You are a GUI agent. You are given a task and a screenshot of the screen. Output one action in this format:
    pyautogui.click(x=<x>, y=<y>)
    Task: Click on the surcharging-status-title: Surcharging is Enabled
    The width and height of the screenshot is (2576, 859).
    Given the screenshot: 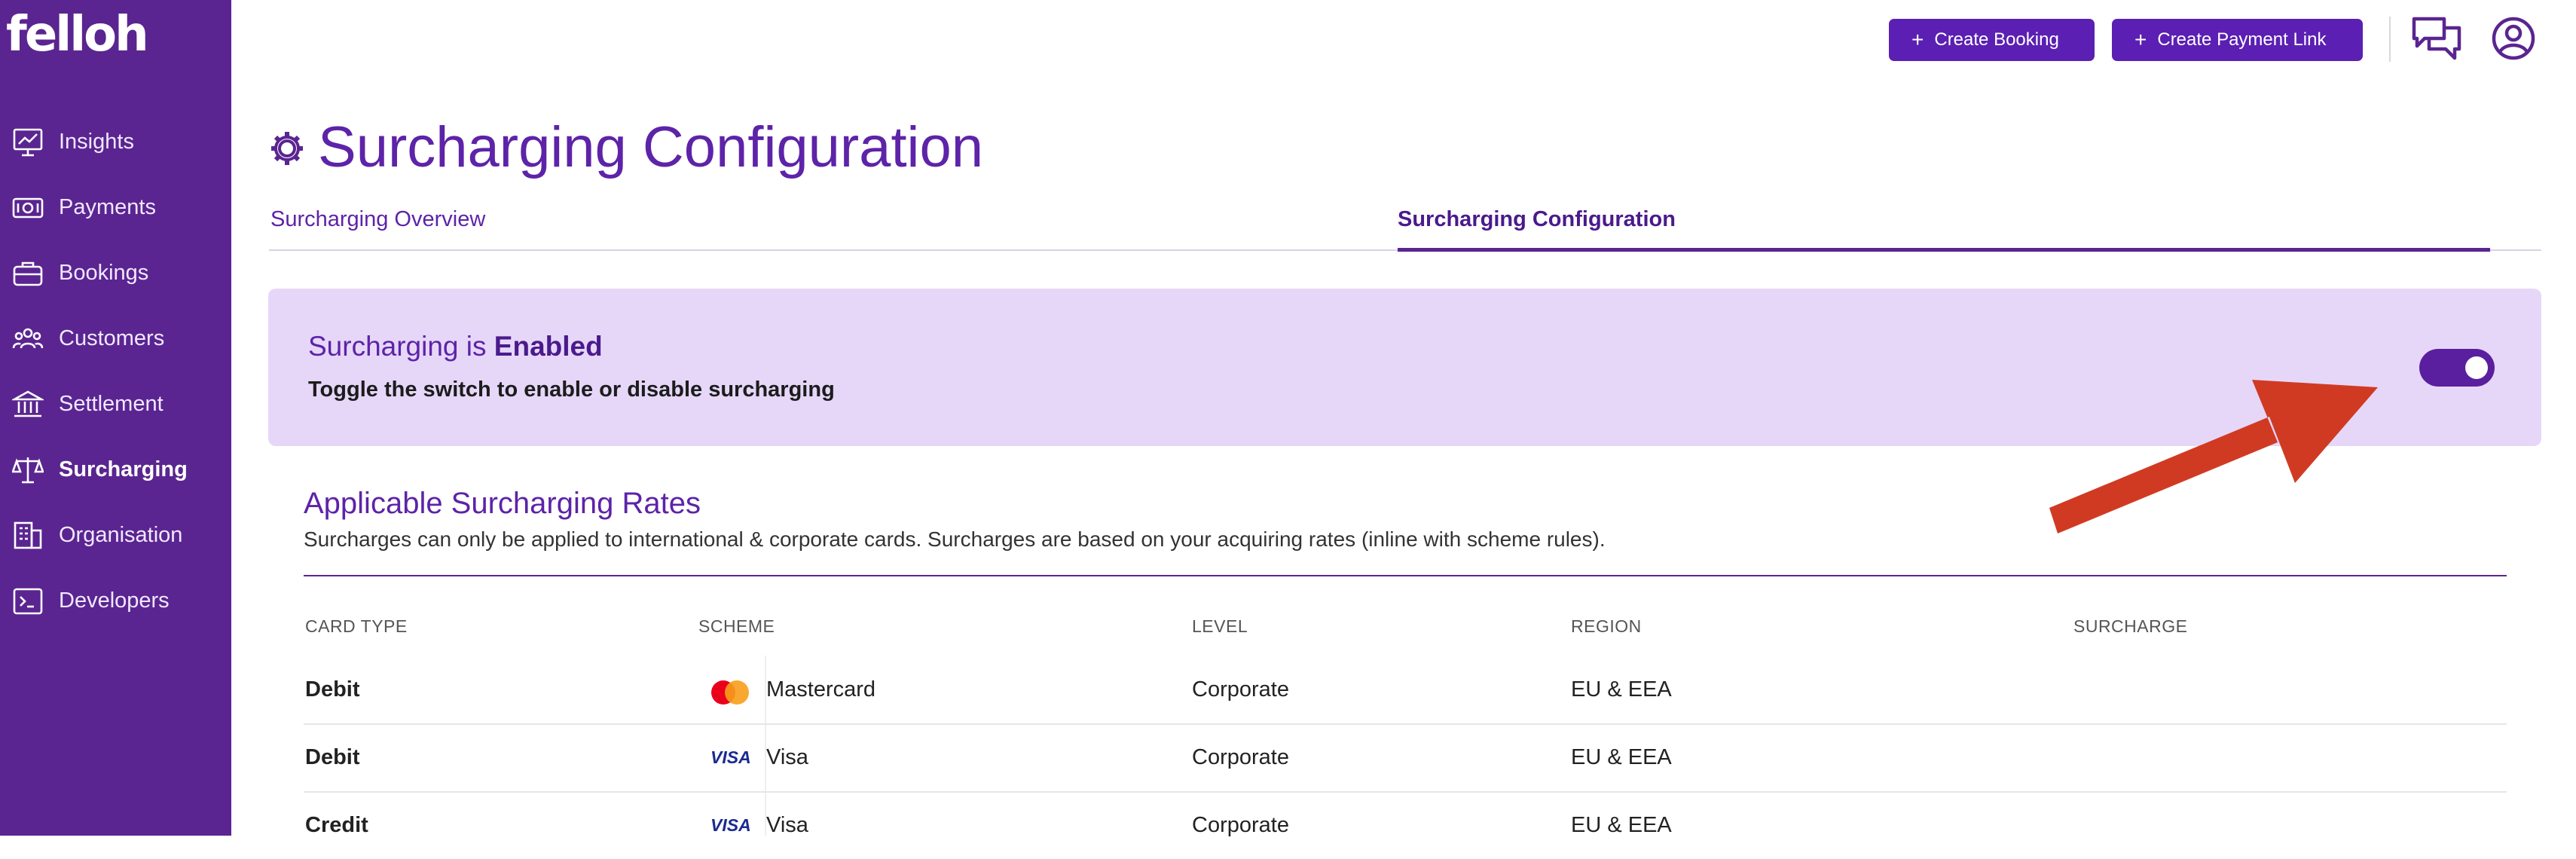 What is the action you would take?
    pyautogui.click(x=456, y=346)
    